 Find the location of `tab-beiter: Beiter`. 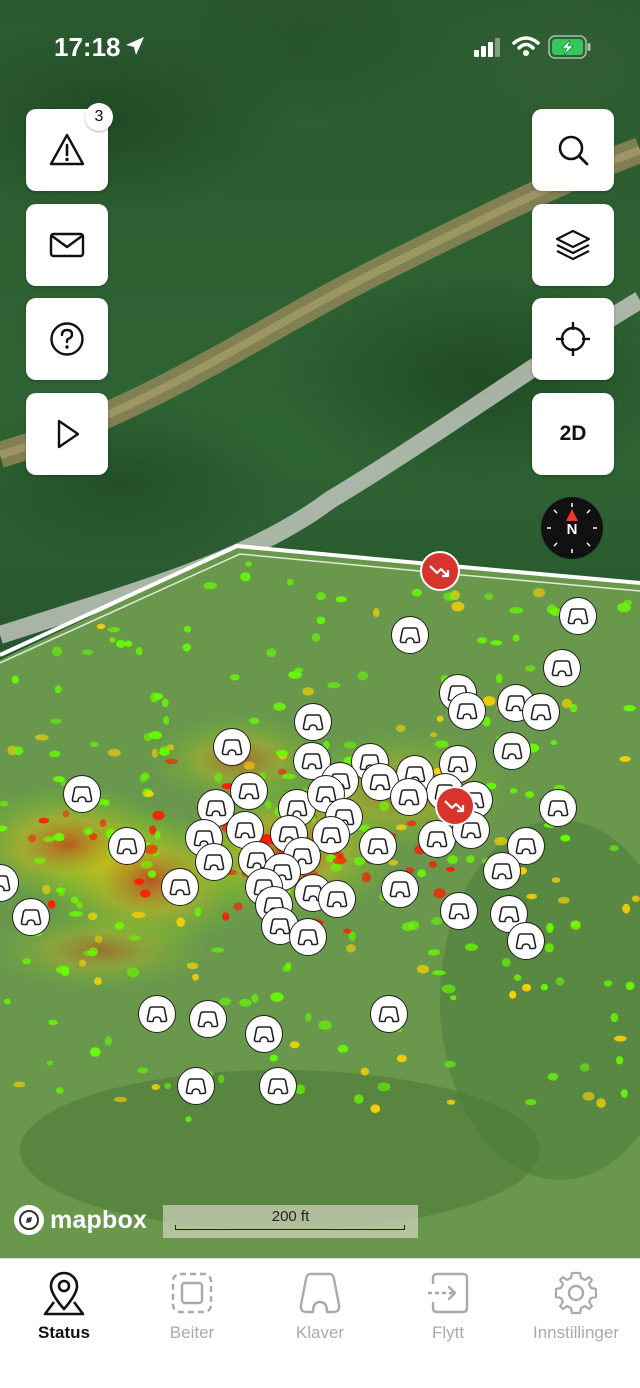

tab-beiter: Beiter is located at coordinates (192, 1314).